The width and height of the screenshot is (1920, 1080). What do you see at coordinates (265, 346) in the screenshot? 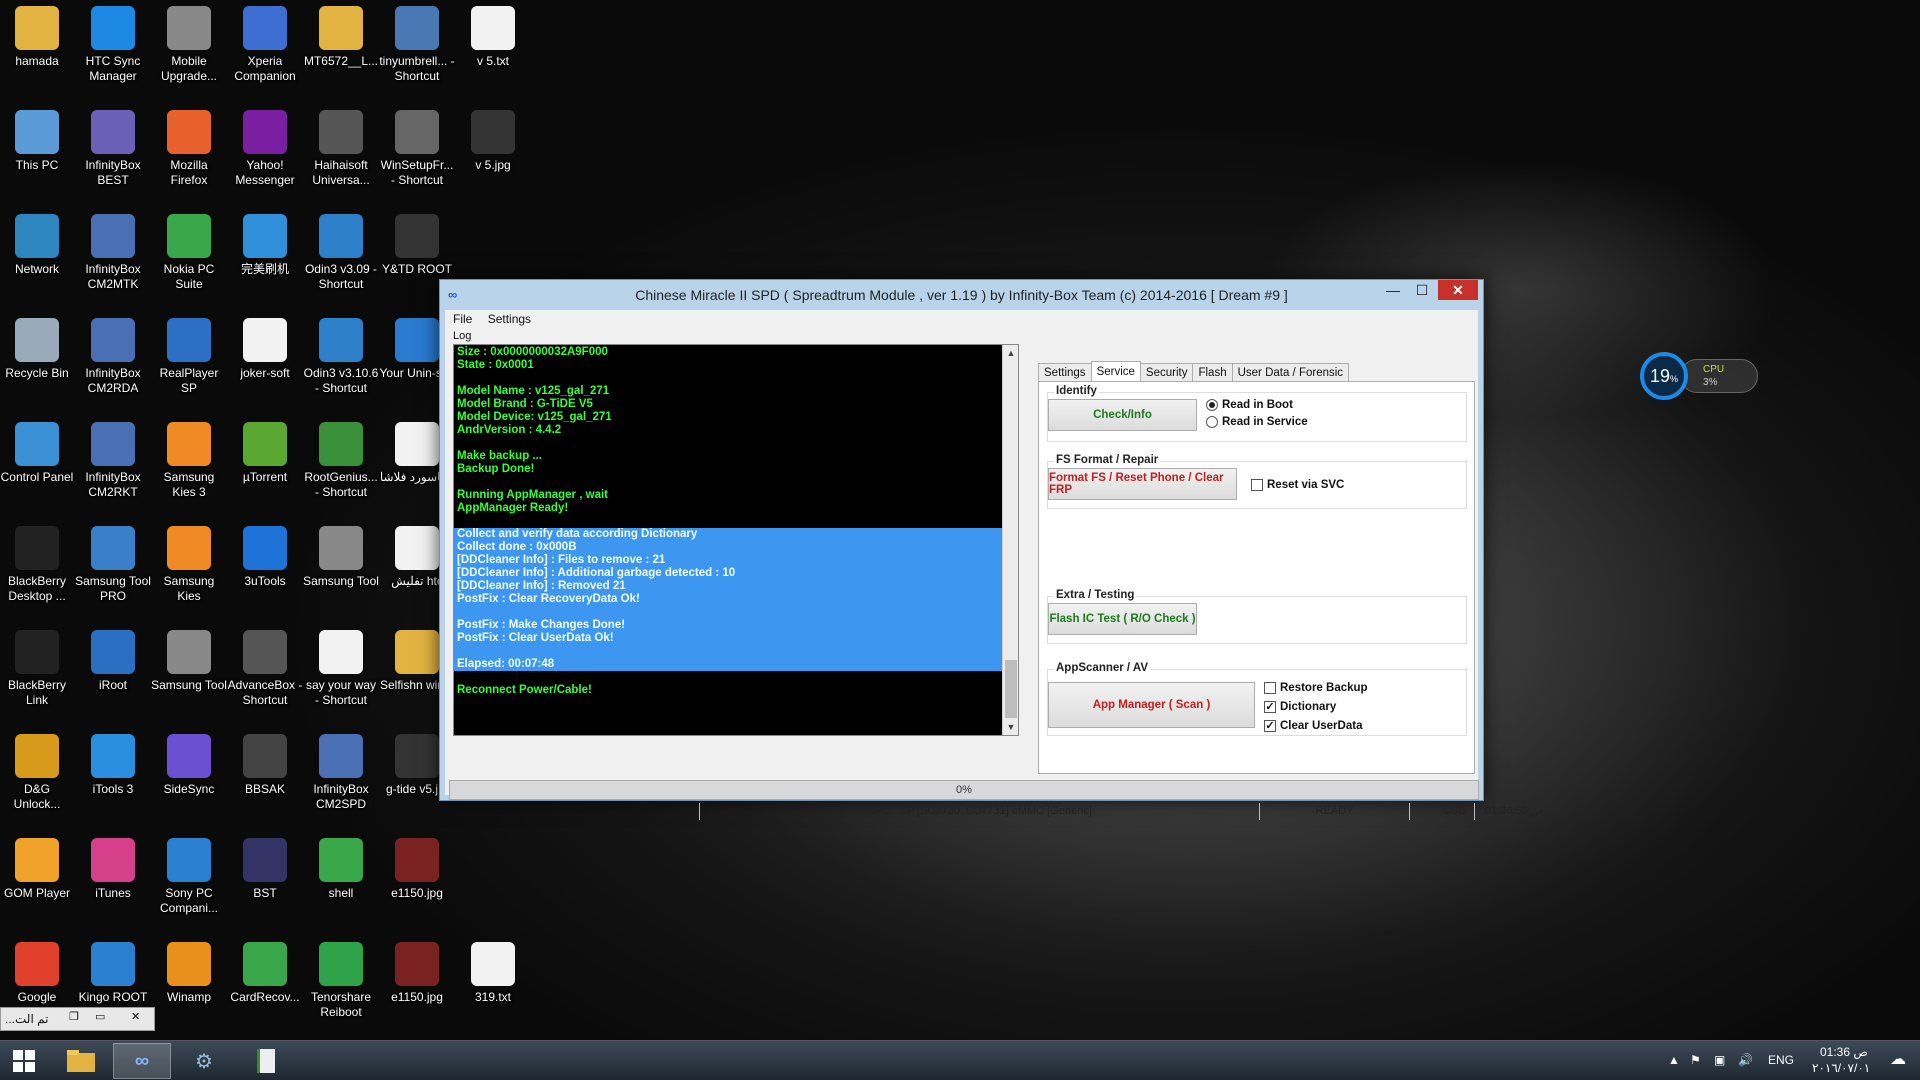
I see `desktop-icon: joker-soft` at bounding box center [265, 346].